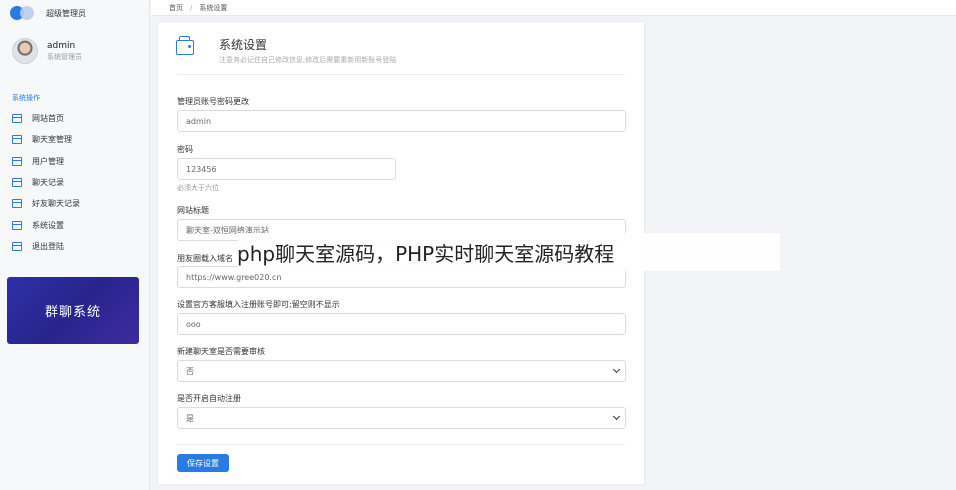  What do you see at coordinates (401, 324) in the screenshot?
I see `service-input: ooo` at bounding box center [401, 324].